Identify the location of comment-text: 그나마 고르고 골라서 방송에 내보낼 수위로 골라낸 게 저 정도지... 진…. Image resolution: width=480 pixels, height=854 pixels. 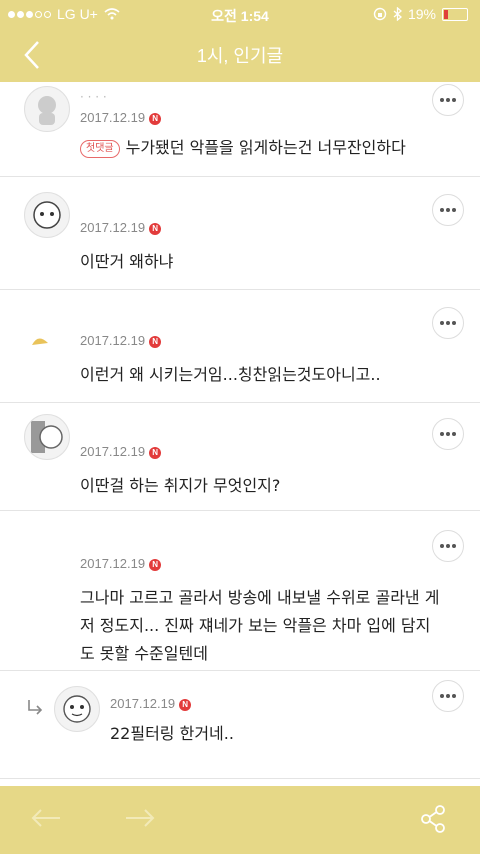
(260, 625).